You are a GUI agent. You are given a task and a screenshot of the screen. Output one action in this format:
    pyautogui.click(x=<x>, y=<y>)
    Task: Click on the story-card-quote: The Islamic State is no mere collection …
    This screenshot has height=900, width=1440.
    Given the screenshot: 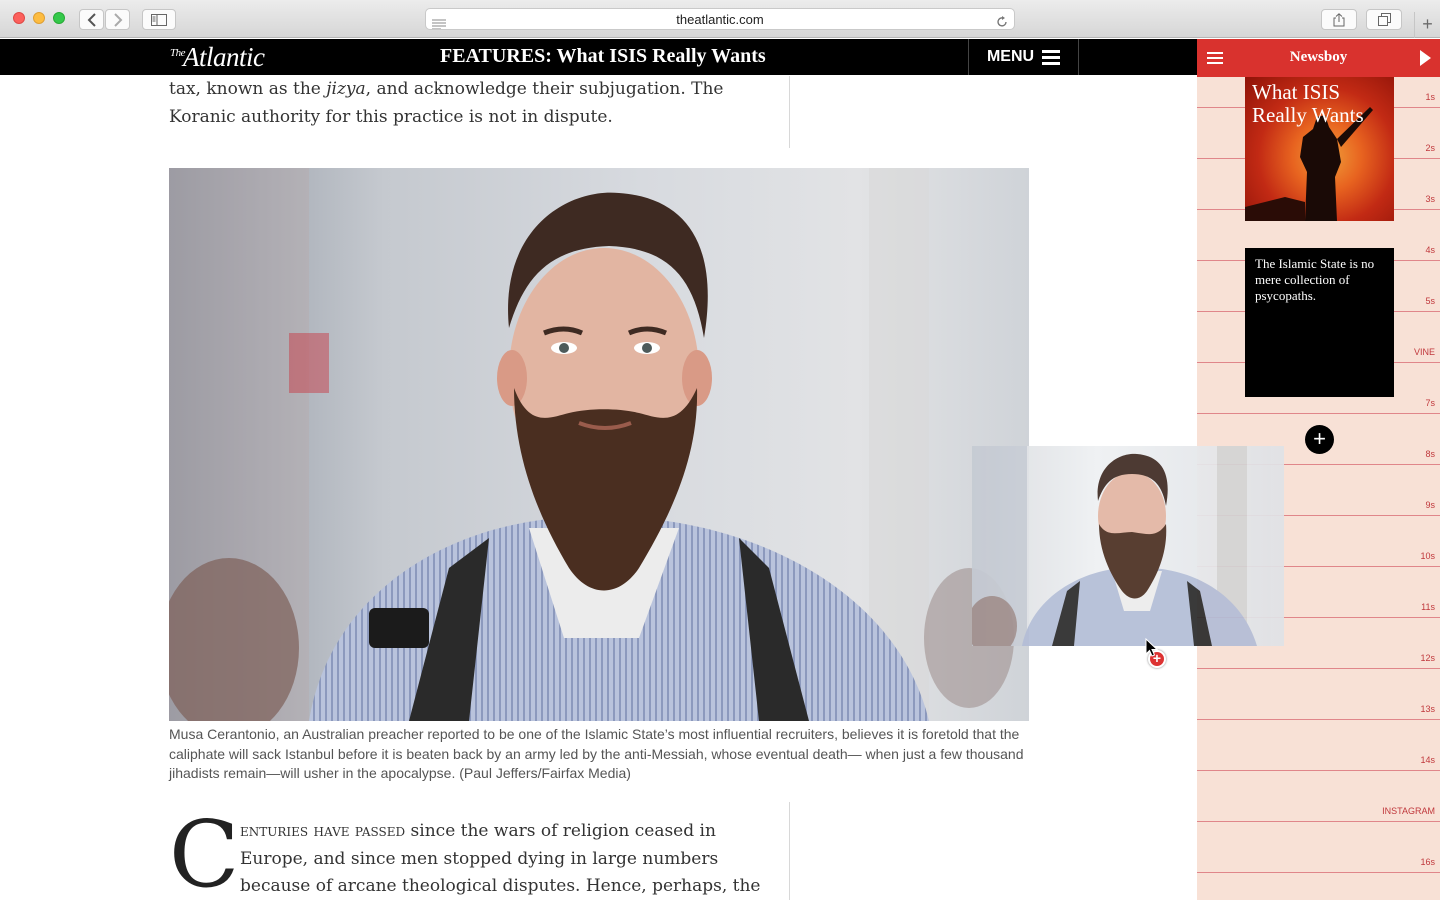 What is the action you would take?
    pyautogui.click(x=1319, y=322)
    